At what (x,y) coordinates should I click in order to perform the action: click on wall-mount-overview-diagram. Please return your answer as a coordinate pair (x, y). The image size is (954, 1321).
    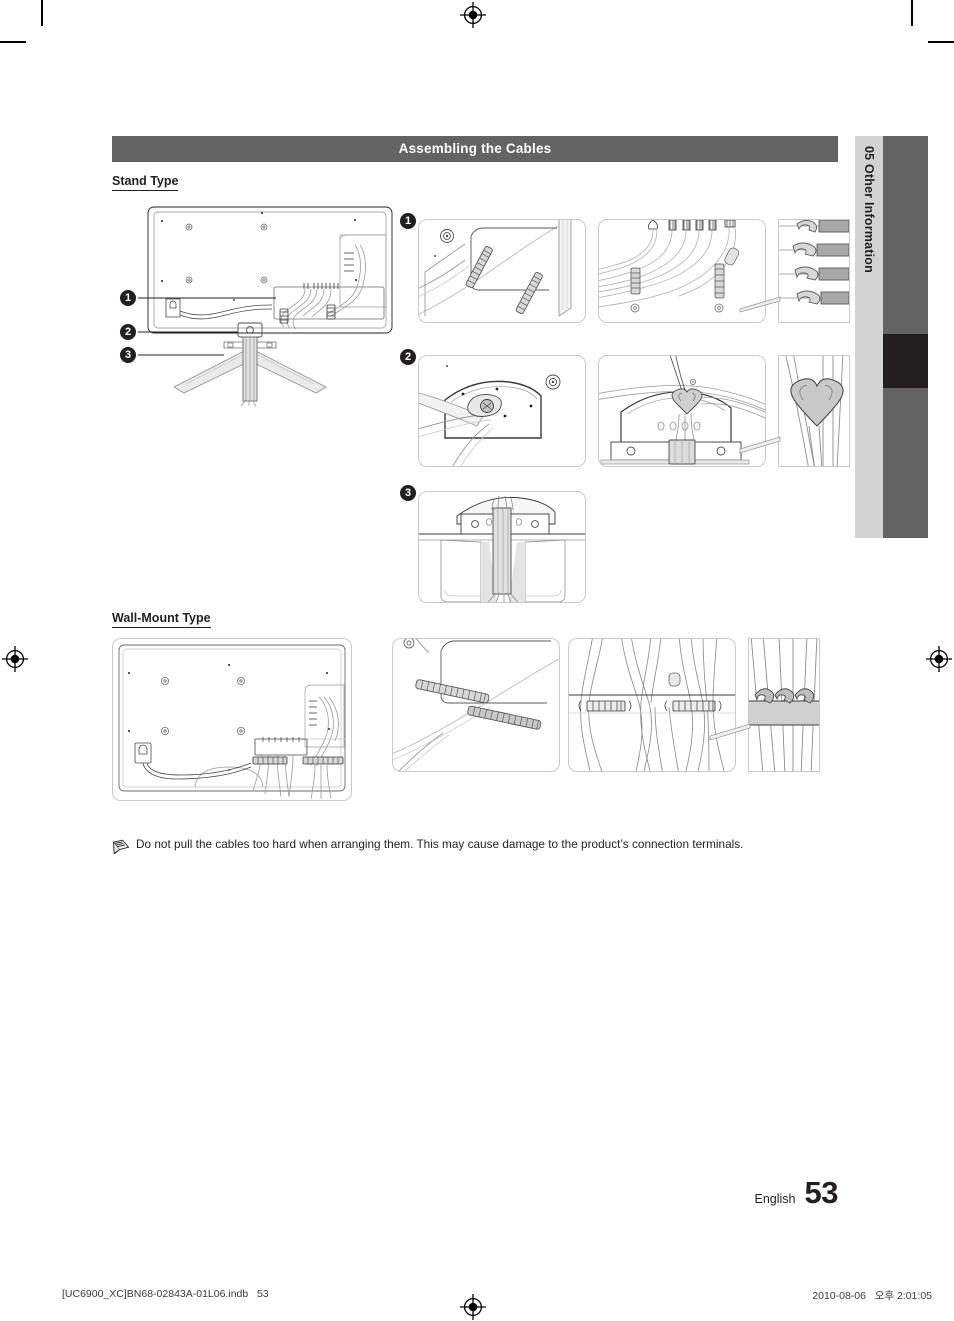
    Looking at the image, I should click on (232, 719).